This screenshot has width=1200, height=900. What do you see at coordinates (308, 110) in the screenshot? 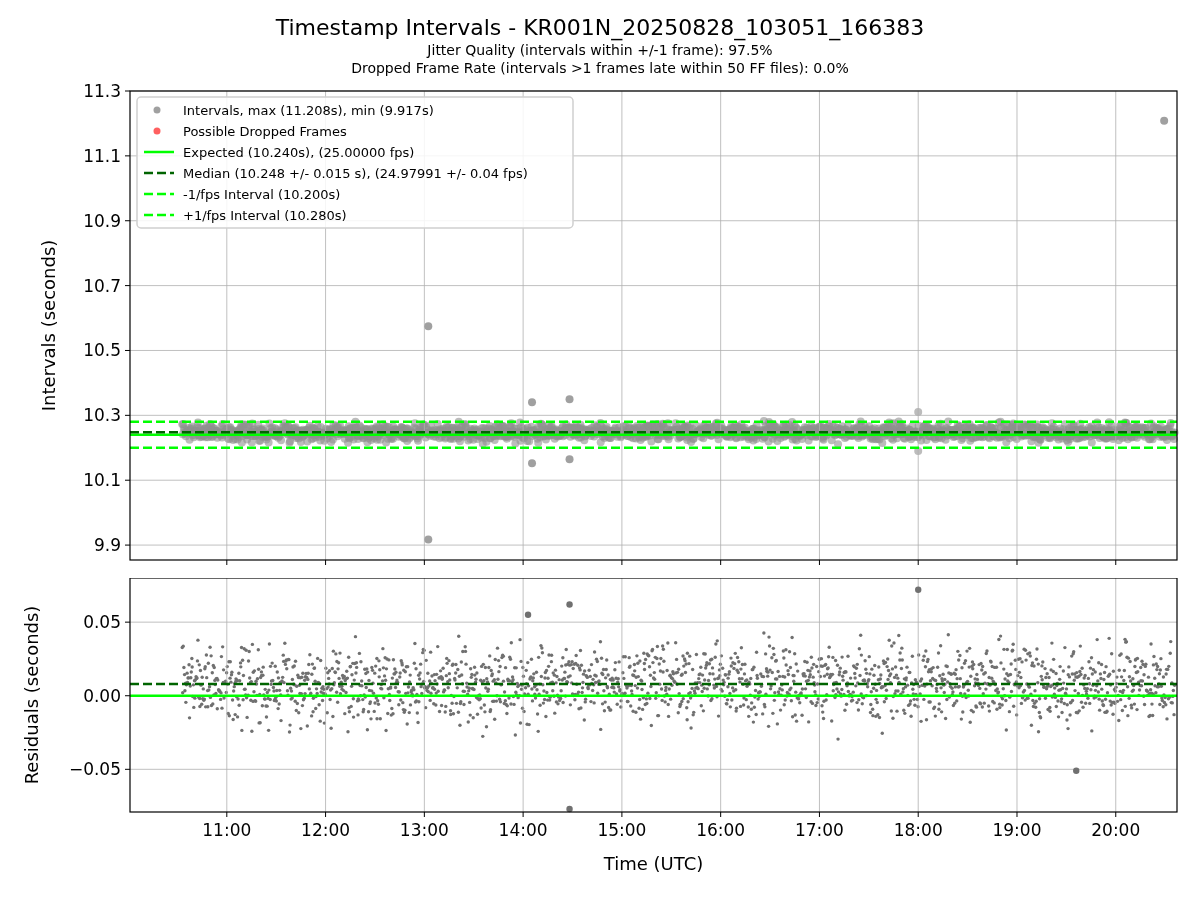
I see `legend-label: Intervals, max (11.208s), min (9.917s)` at bounding box center [308, 110].